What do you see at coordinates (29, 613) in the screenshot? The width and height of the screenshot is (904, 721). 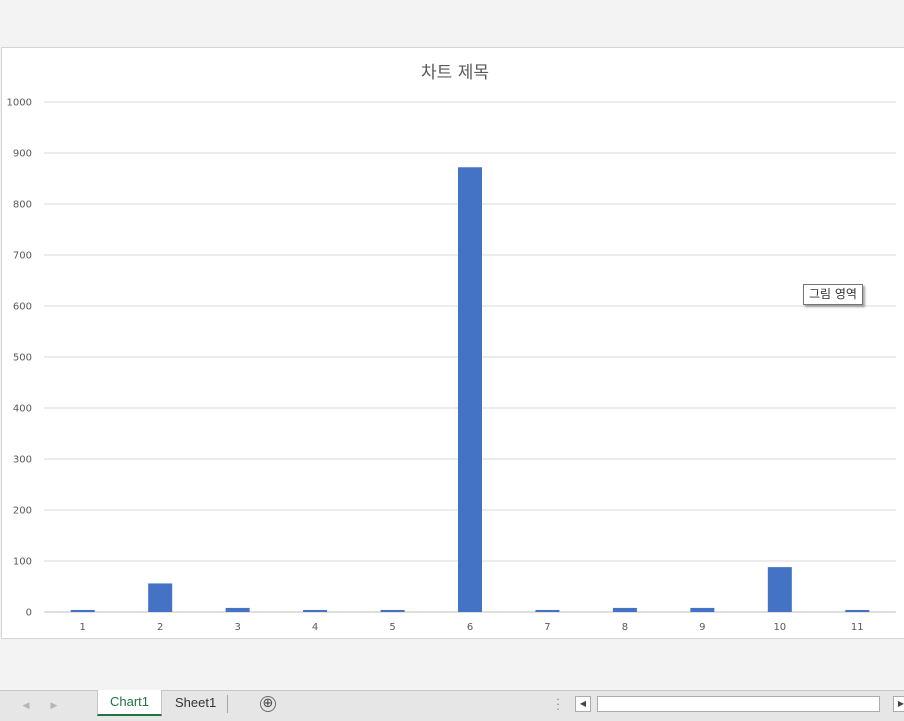 I see `y-tick-label: 0` at bounding box center [29, 613].